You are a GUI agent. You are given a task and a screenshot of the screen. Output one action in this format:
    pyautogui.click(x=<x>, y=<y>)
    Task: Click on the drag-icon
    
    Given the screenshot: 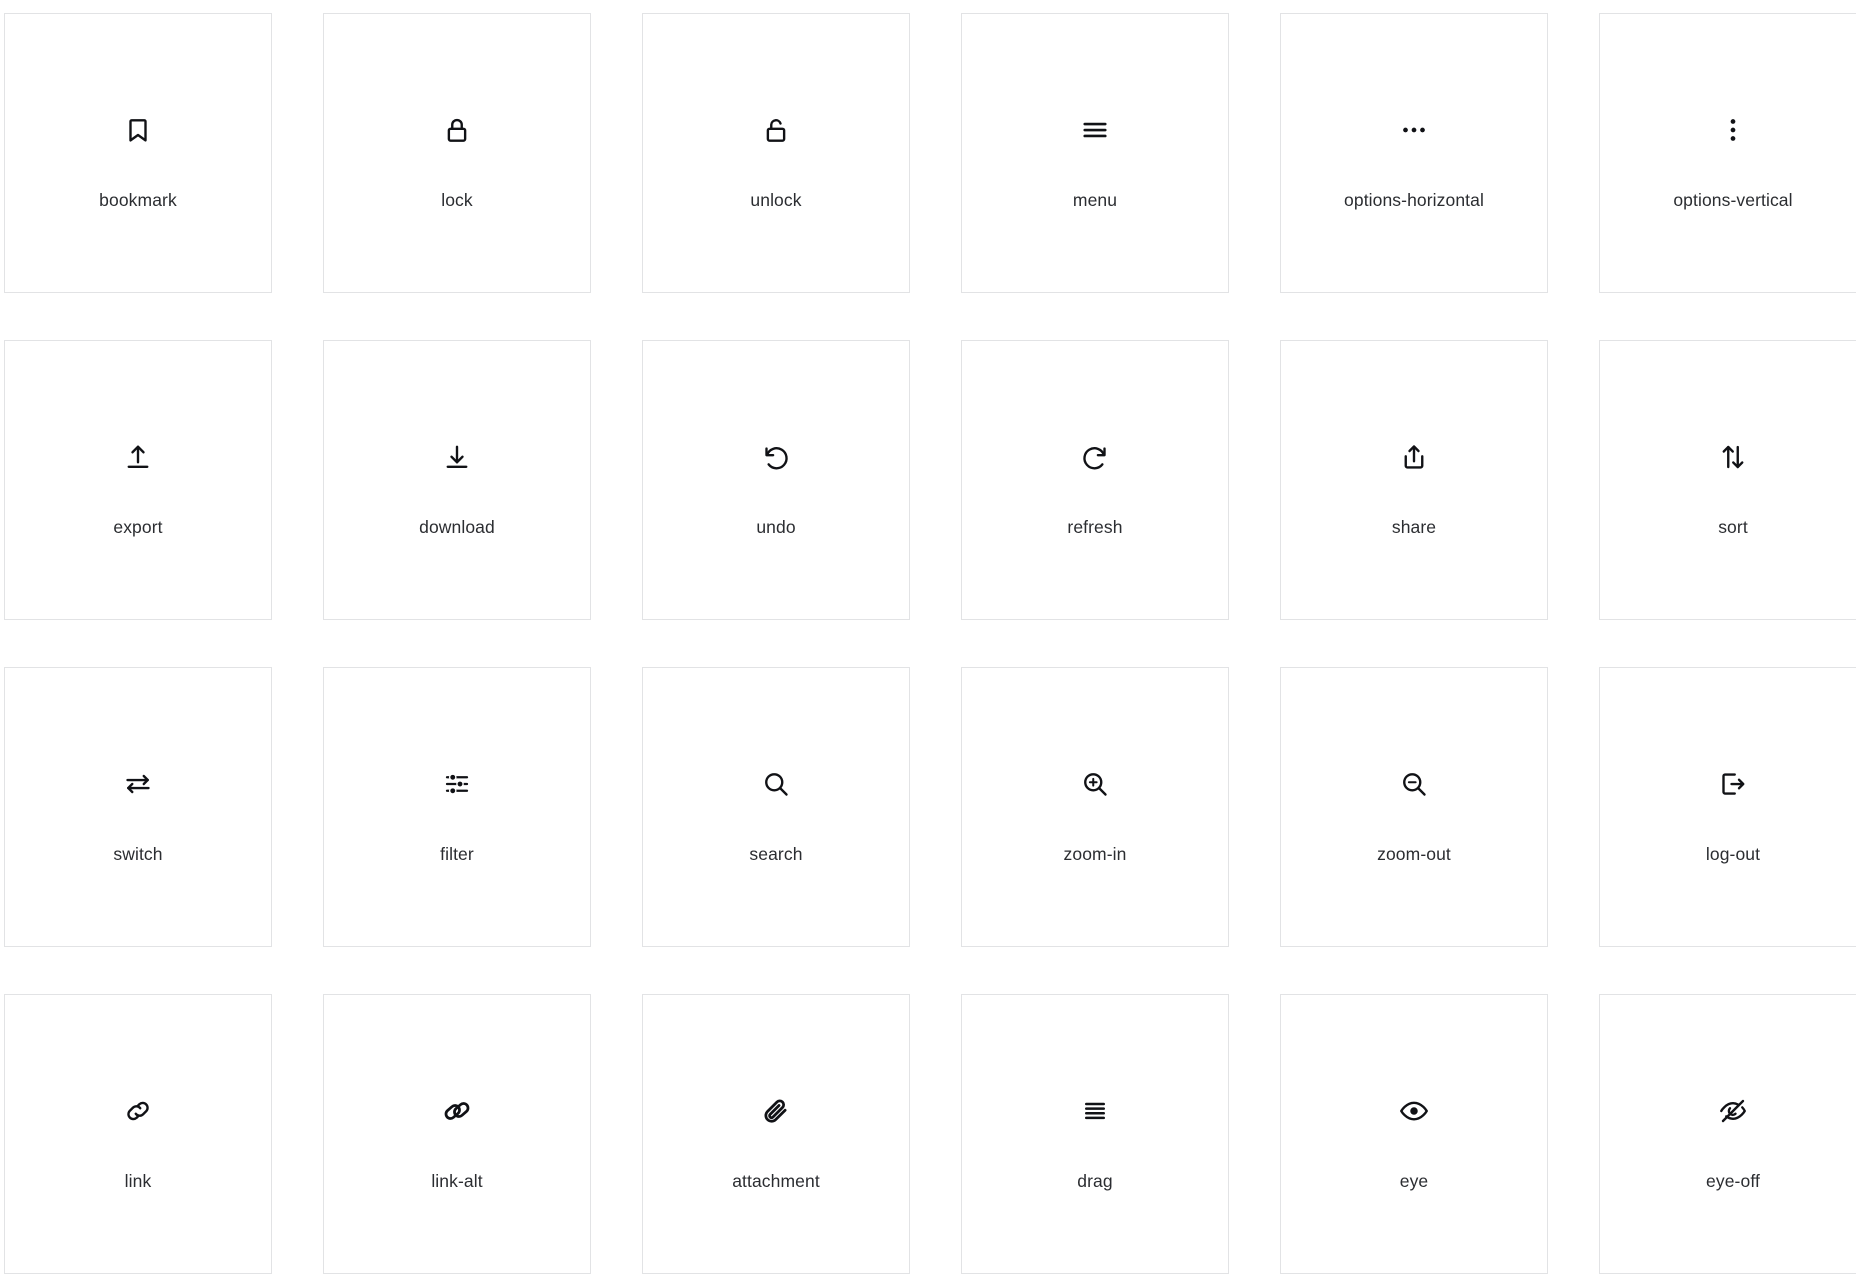 What is the action you would take?
    pyautogui.click(x=1095, y=1111)
    